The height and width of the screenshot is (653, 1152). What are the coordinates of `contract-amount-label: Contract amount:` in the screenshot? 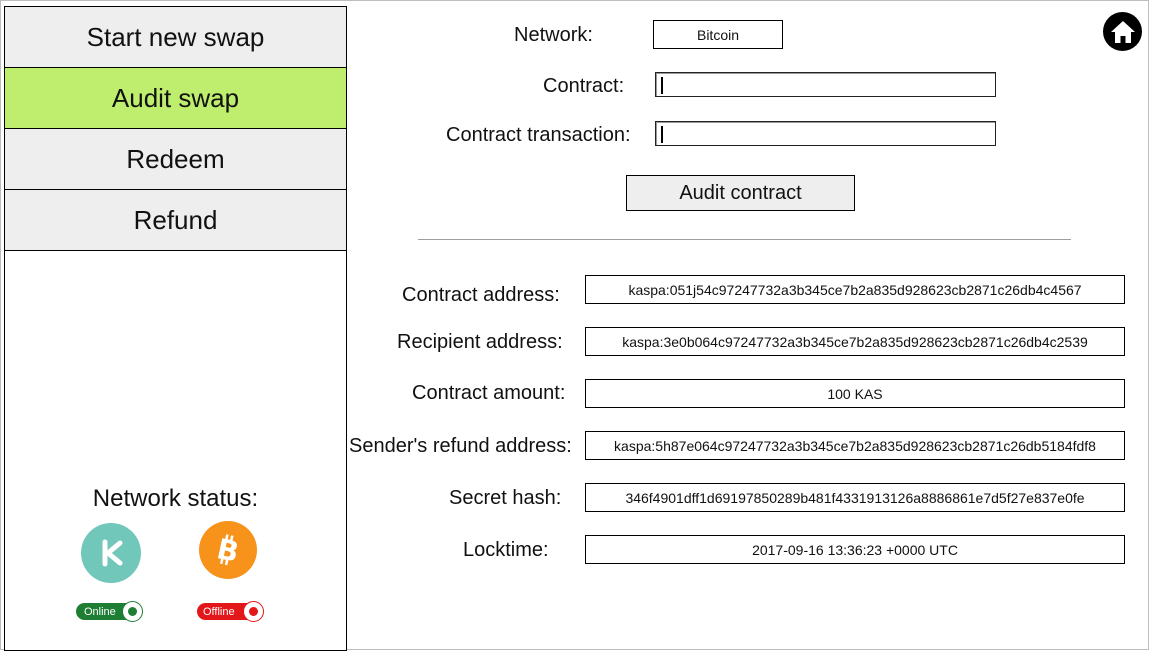 It's located at (489, 393).